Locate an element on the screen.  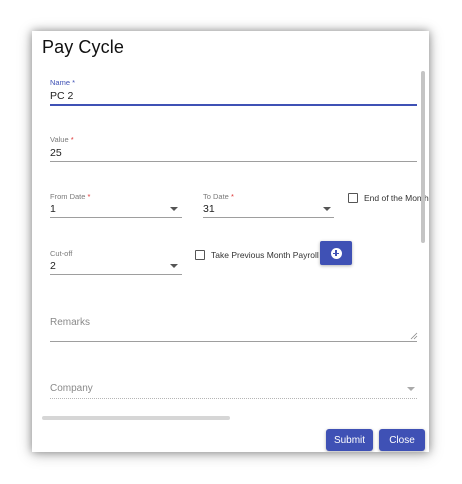
value-label-text: Value is located at coordinates (59, 139).